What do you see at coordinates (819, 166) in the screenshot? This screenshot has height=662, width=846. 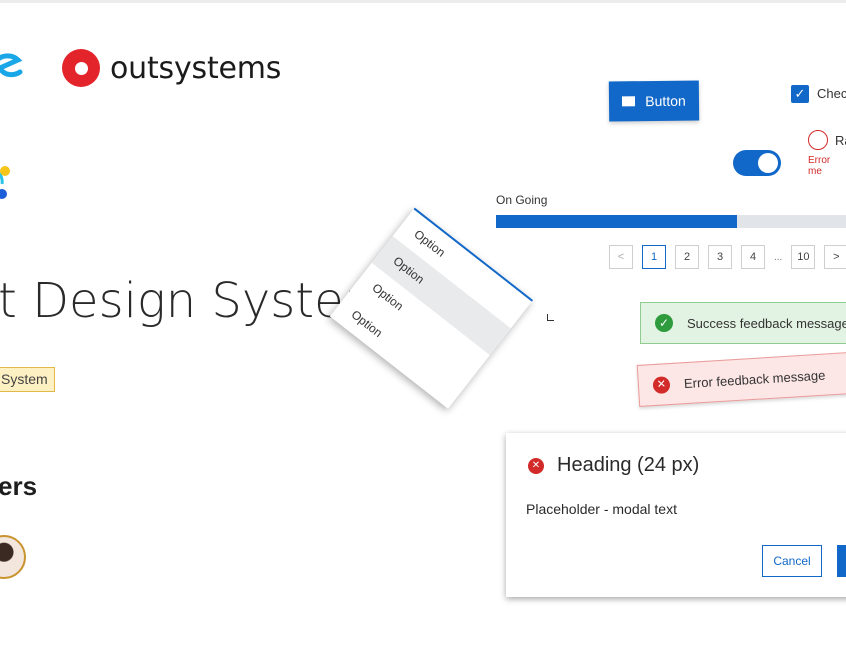 I see `radio-error-message: Error me` at bounding box center [819, 166].